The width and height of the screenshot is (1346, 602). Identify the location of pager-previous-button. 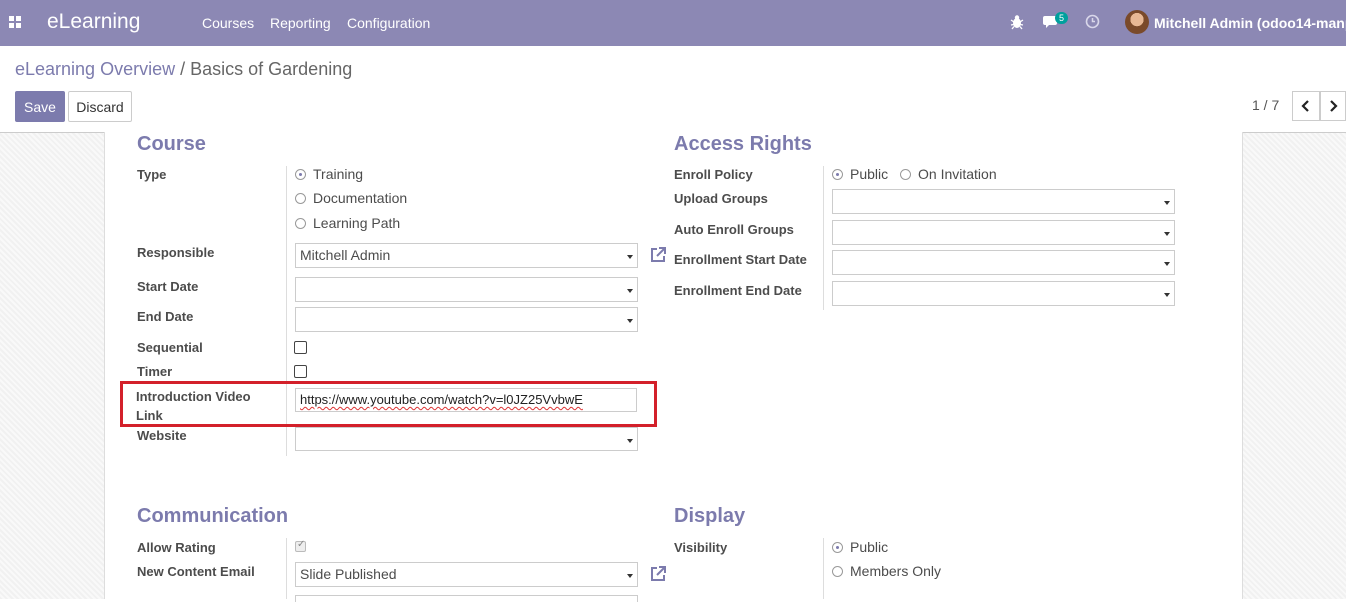
(1306, 106).